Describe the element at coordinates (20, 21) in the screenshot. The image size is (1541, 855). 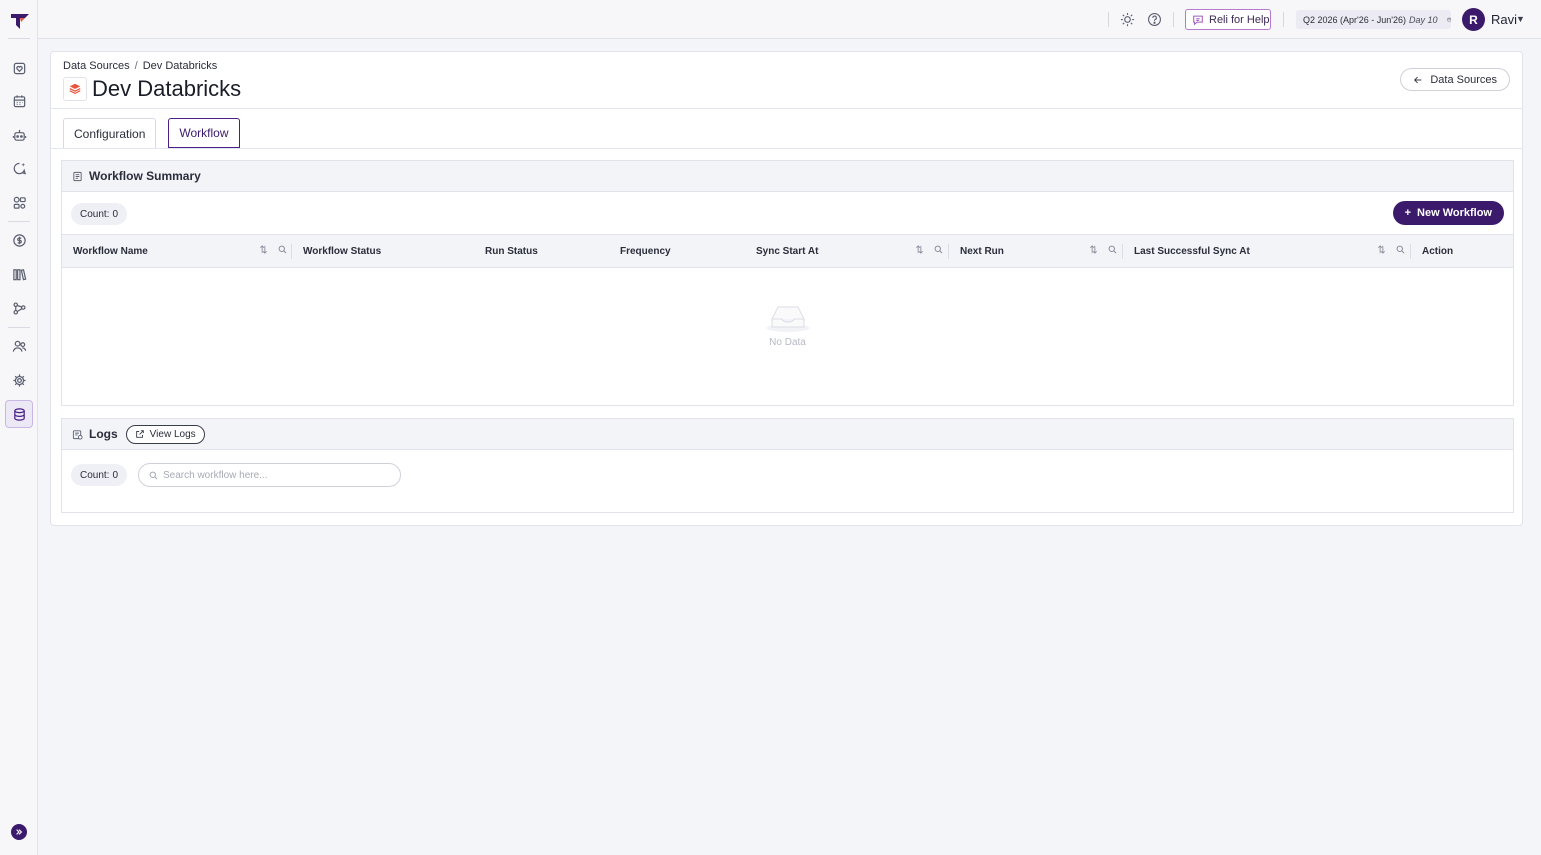
I see `app-logo` at that location.